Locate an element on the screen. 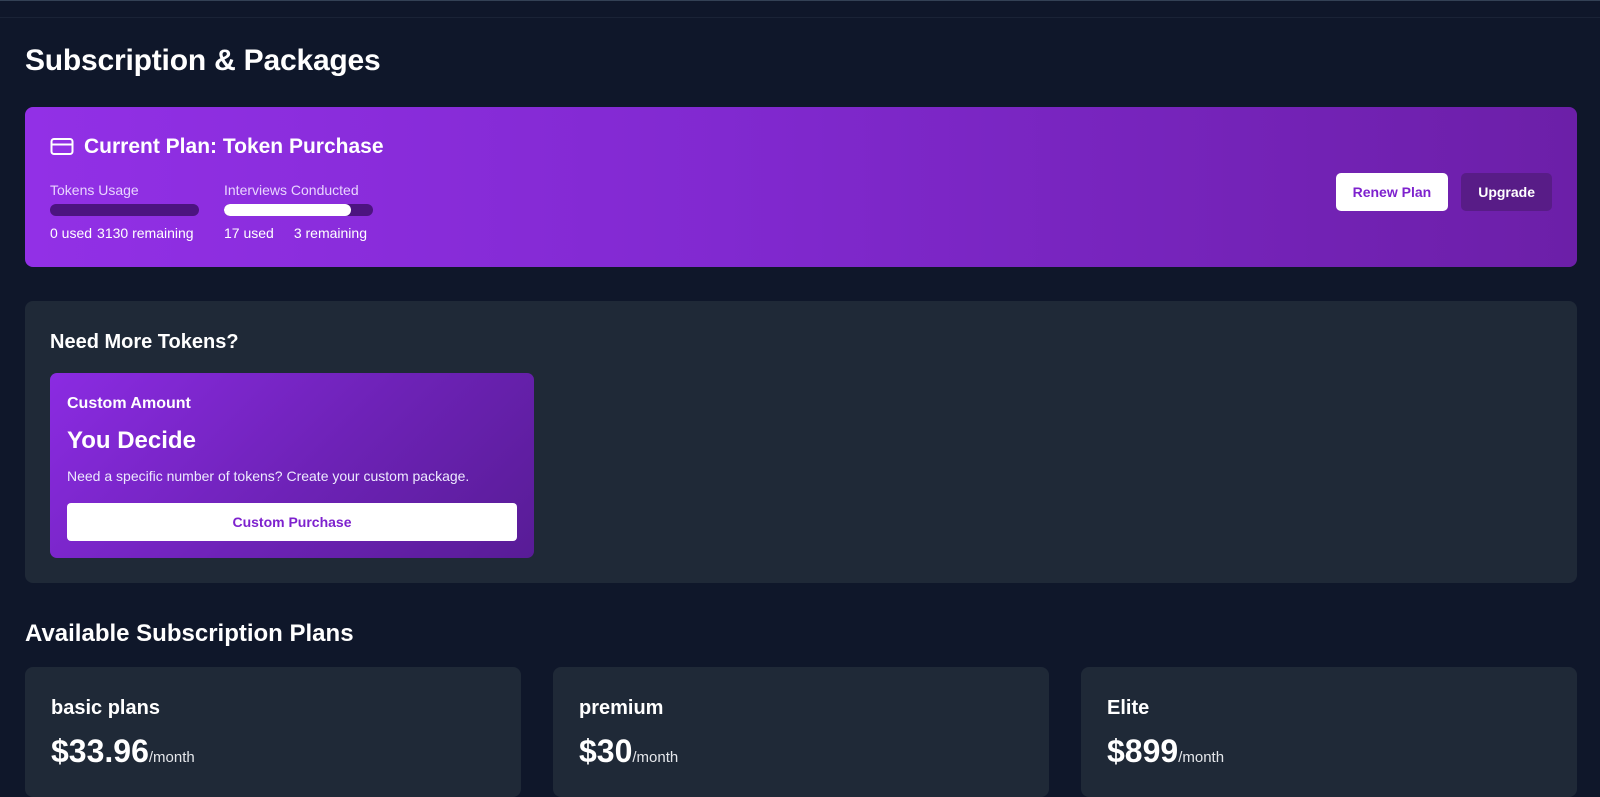  plan-price: $899 /month is located at coordinates (1165, 751).